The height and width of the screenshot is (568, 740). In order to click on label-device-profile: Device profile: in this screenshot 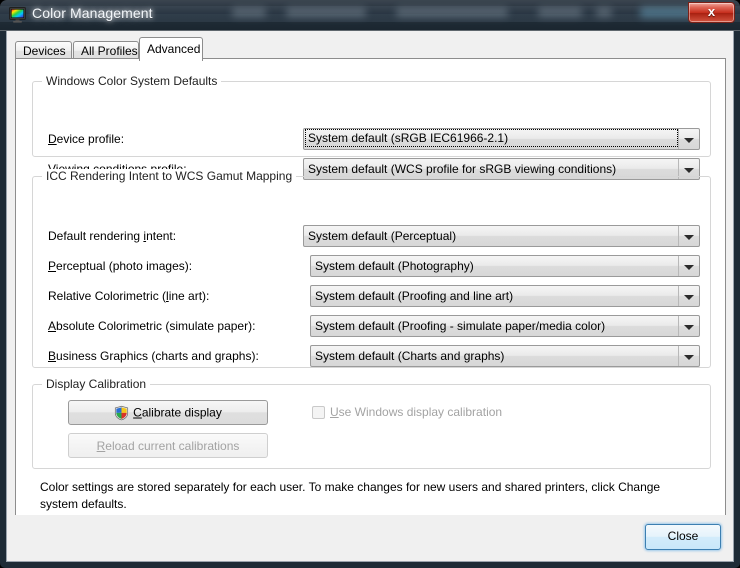, I will do `click(86, 139)`.